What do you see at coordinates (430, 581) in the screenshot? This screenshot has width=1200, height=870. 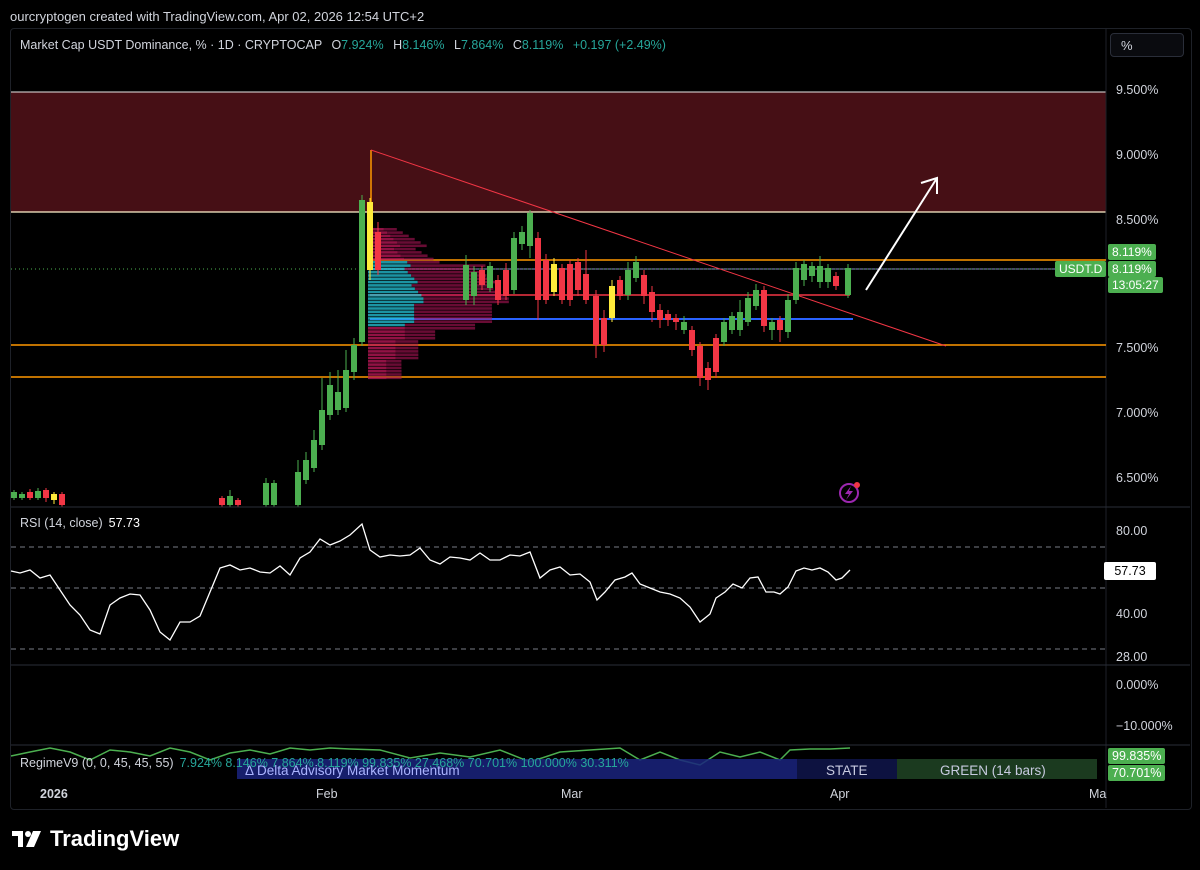 I see `rsi-line` at bounding box center [430, 581].